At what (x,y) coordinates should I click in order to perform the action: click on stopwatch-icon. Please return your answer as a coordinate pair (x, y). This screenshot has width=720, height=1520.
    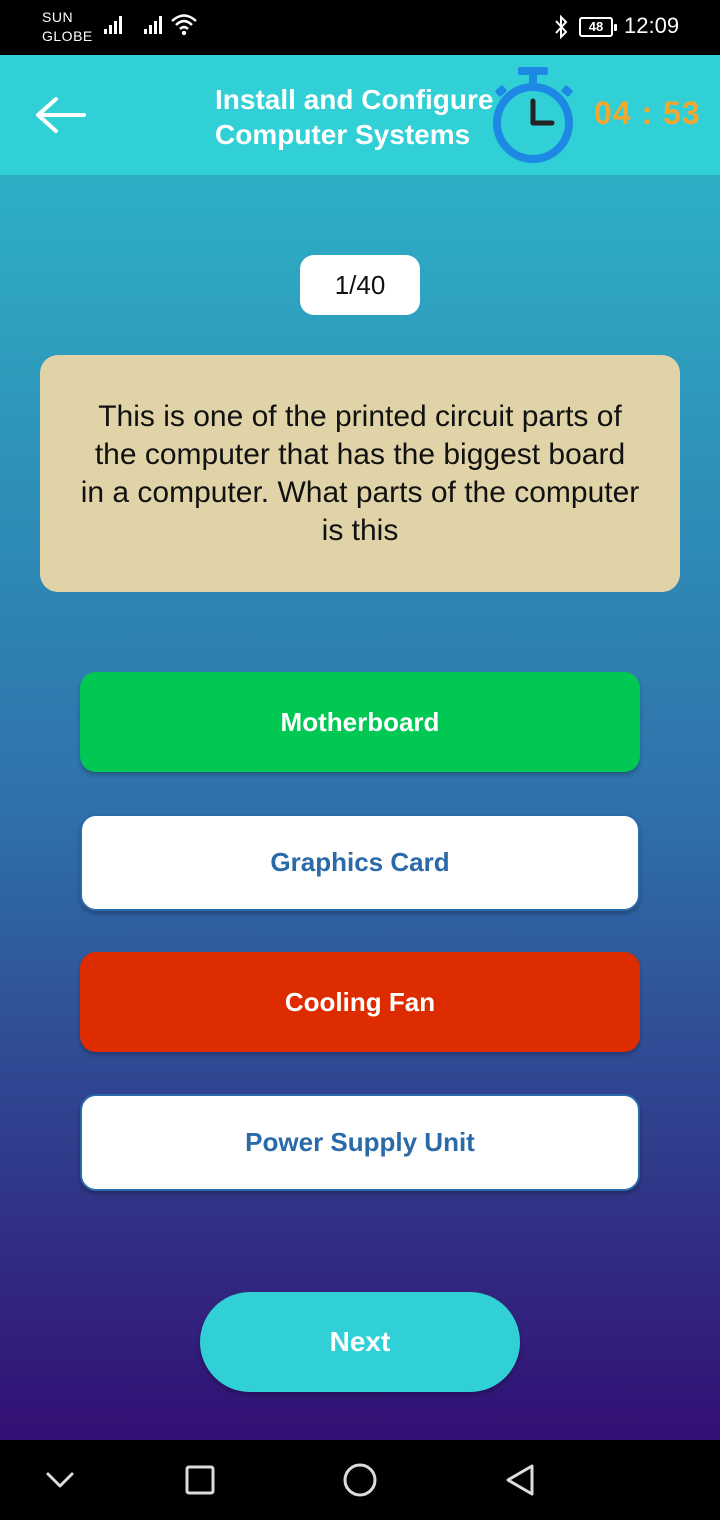
    Looking at the image, I should click on (533, 115).